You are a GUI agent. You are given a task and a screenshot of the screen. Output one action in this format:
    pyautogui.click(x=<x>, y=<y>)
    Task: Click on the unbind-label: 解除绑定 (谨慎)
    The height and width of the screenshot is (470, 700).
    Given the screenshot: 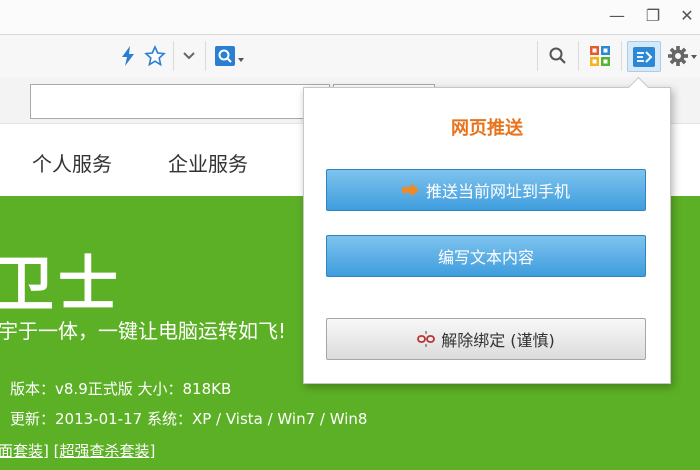 What is the action you would take?
    pyautogui.click(x=498, y=340)
    